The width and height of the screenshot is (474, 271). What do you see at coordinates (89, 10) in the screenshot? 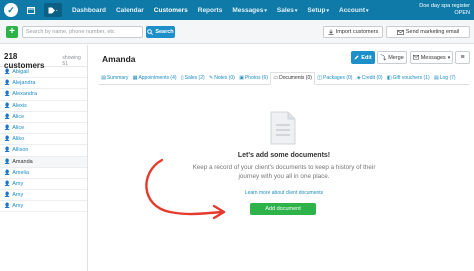
I see `nav-dashboard: Dashboard` at bounding box center [89, 10].